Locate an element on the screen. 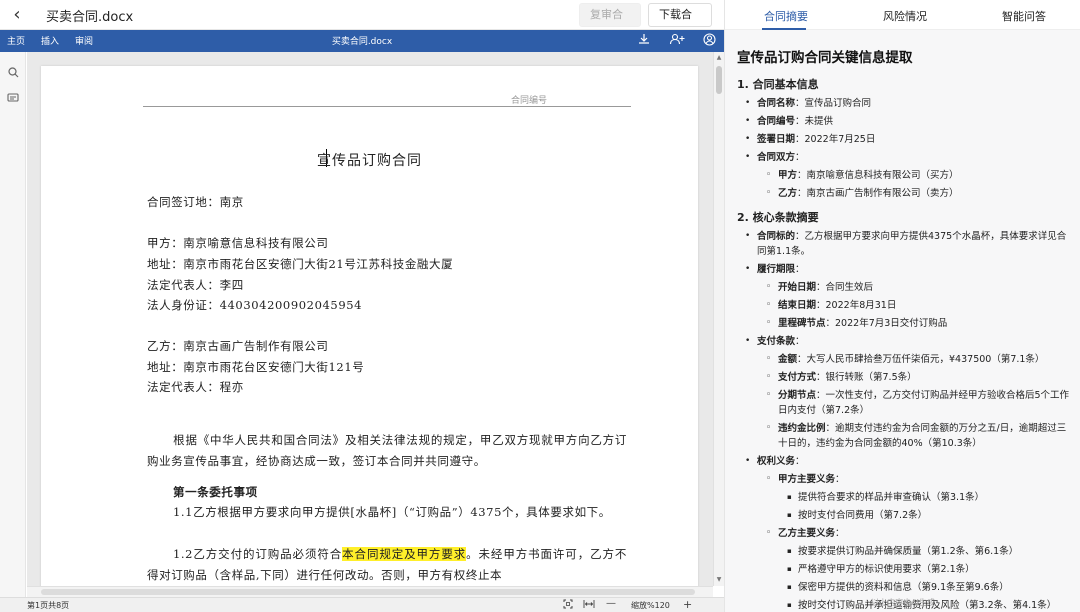  tab-contract-summary: 合同摘要 is located at coordinates (786, 16).